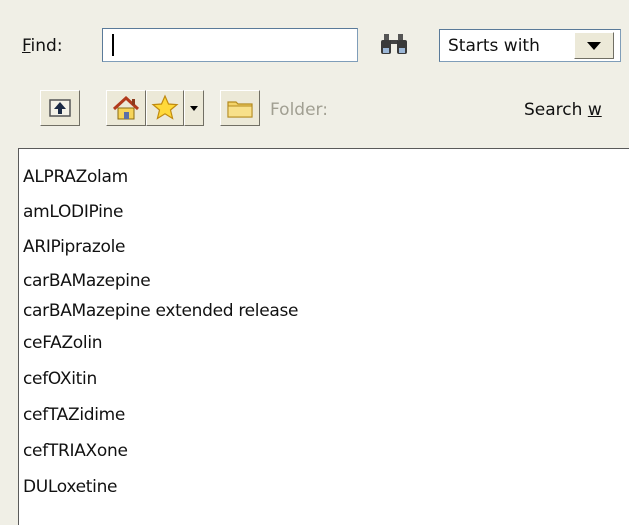 Image resolution: width=629 pixels, height=525 pixels. I want to click on list-item: cefOXitin, so click(60, 379).